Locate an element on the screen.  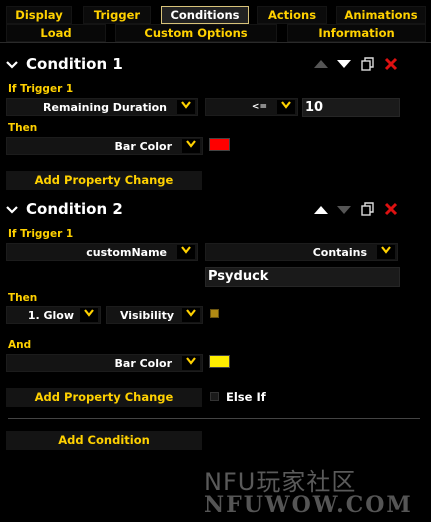
condition1-add-property-button: Add Property Change is located at coordinates (104, 180).